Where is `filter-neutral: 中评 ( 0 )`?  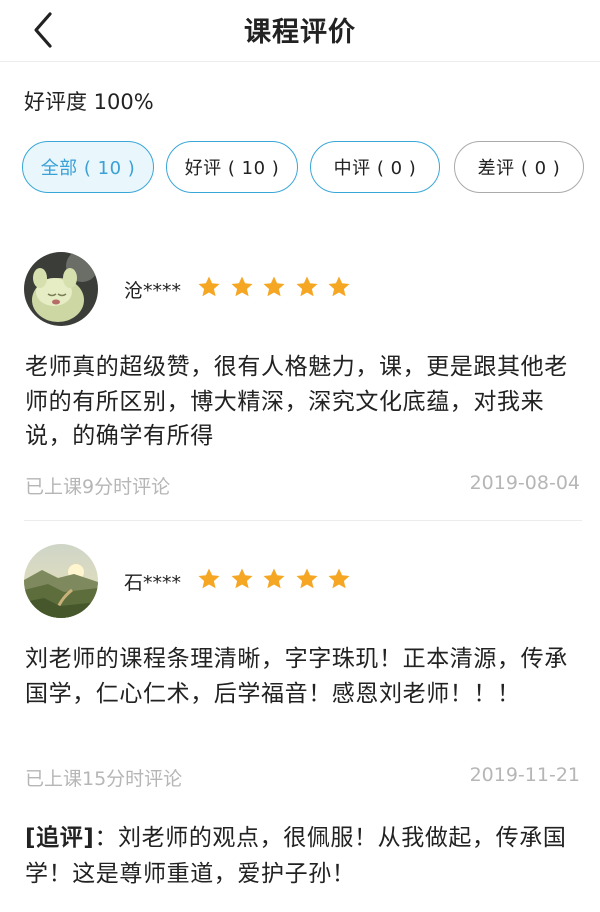 filter-neutral: 中评 ( 0 ) is located at coordinates (375, 167).